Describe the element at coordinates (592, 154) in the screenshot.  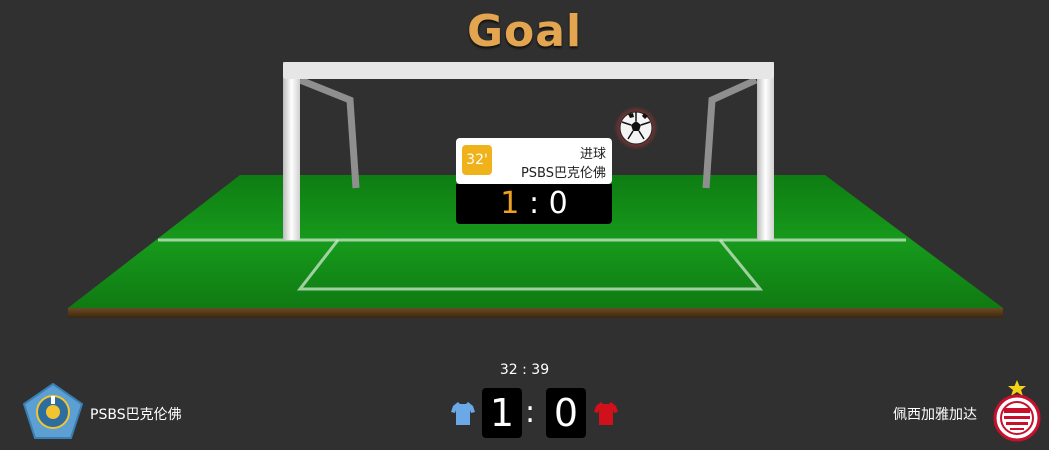
I see `event-type: 进球` at that location.